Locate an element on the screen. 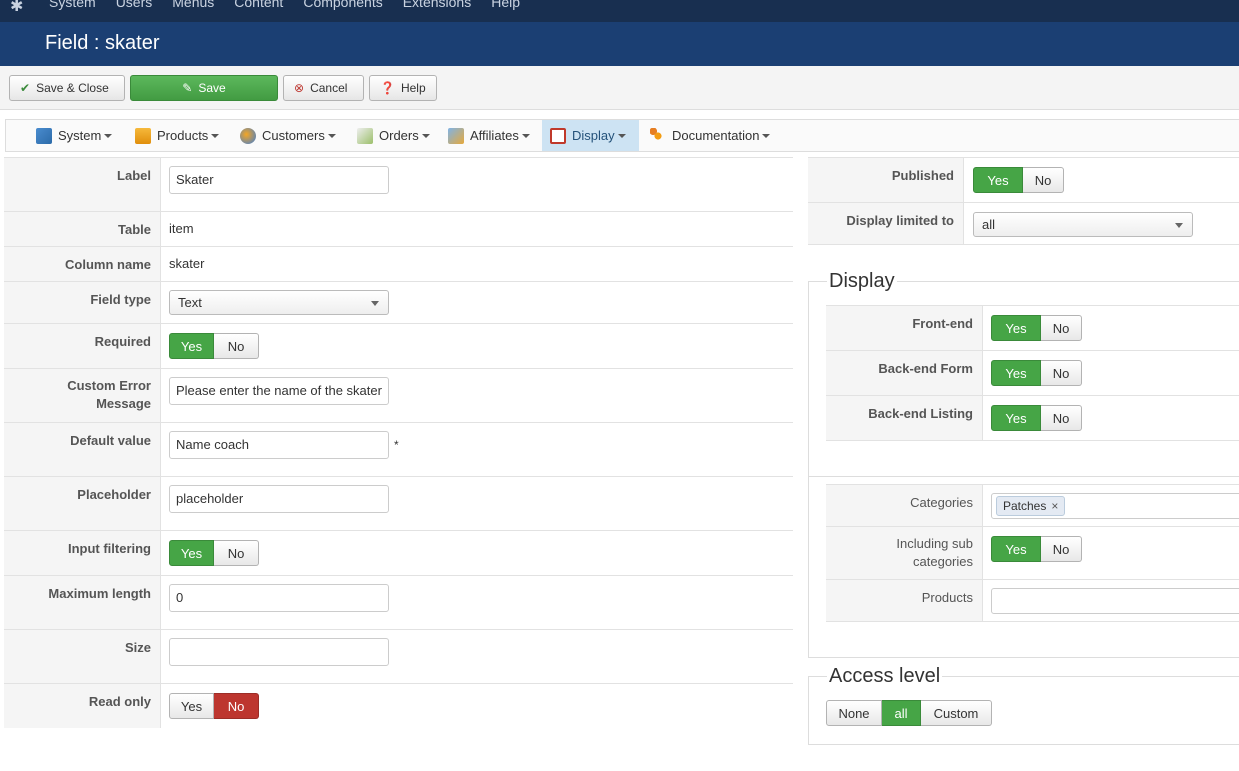 The height and width of the screenshot is (771, 1239). including-sub-toggle: Yes No is located at coordinates (1036, 549).